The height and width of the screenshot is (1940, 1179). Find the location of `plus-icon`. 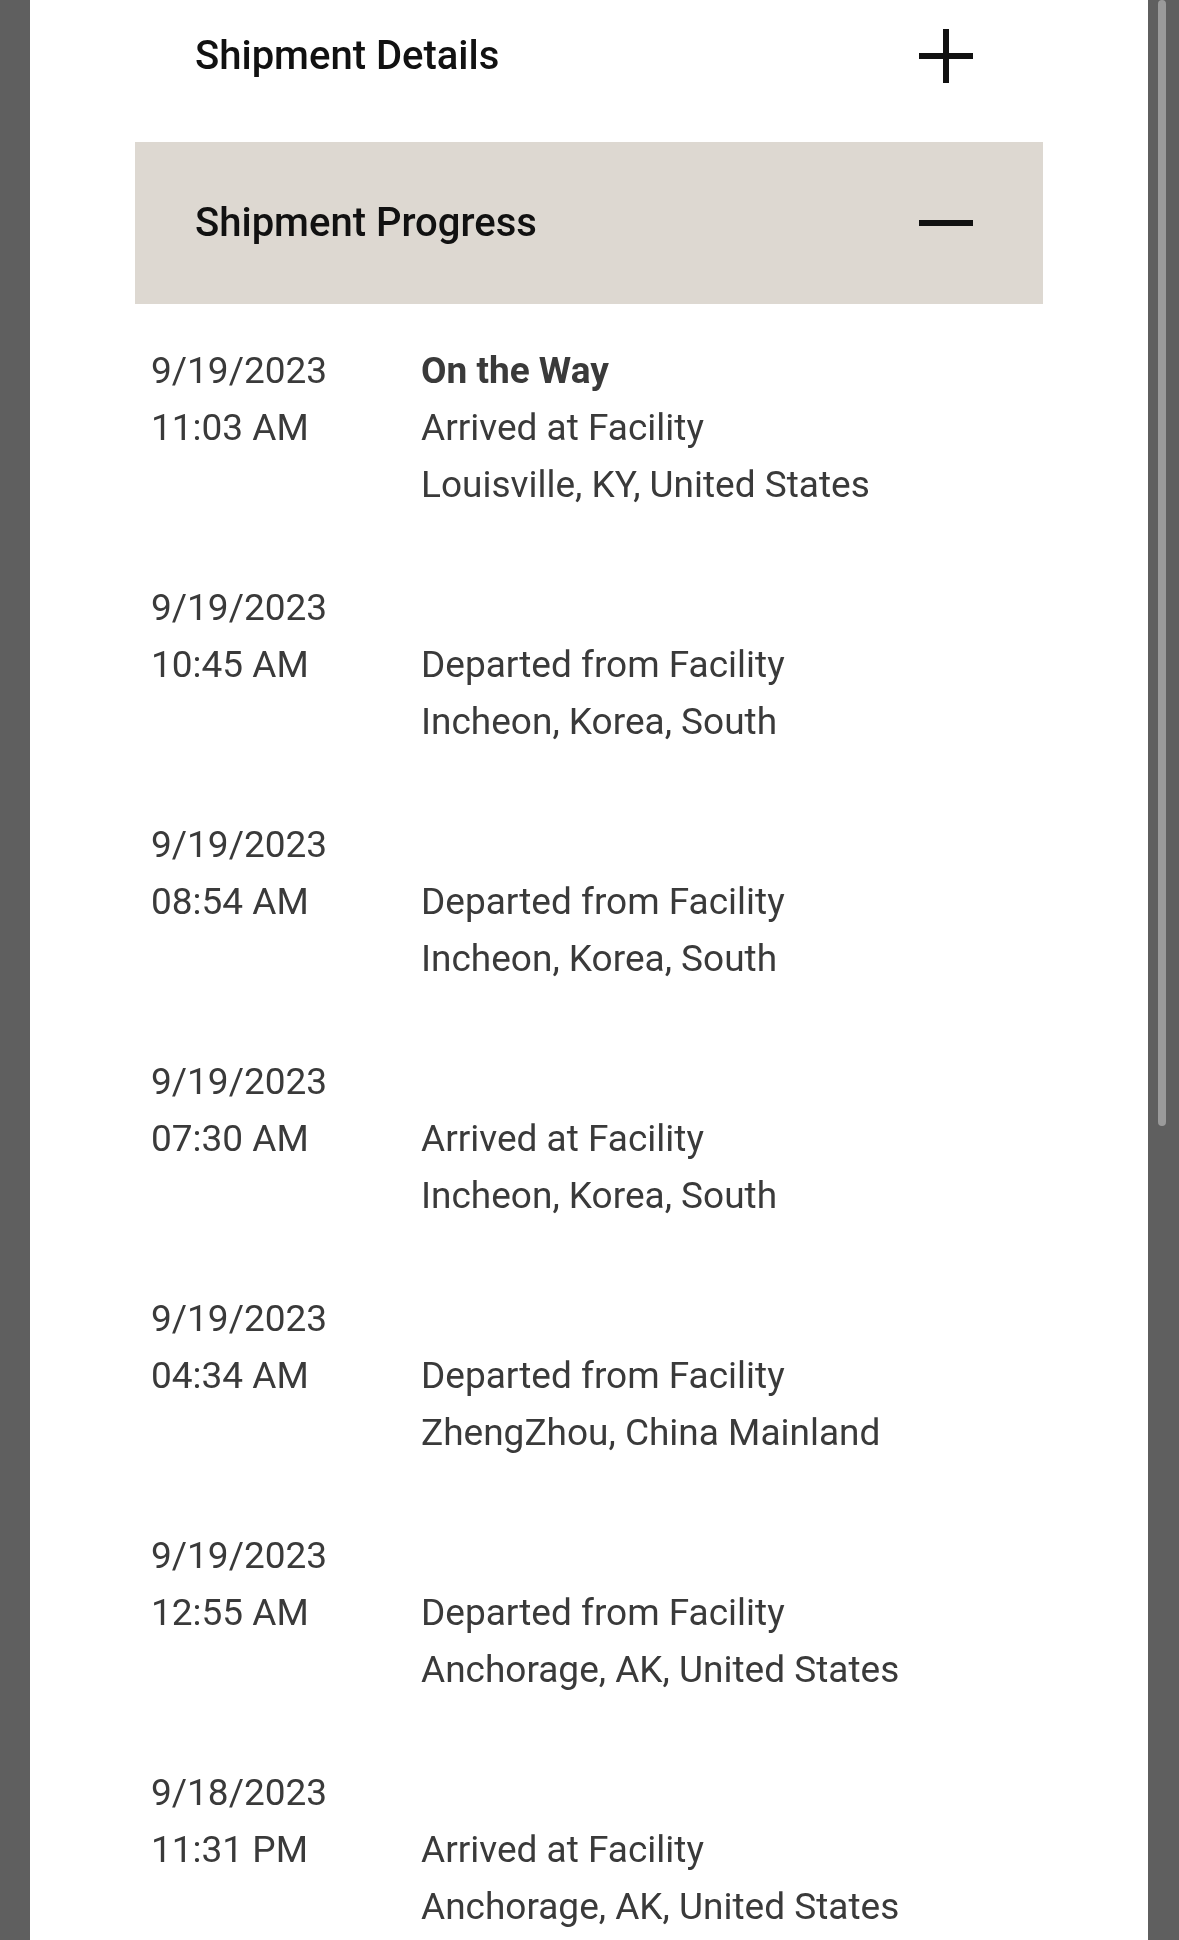

plus-icon is located at coordinates (946, 56).